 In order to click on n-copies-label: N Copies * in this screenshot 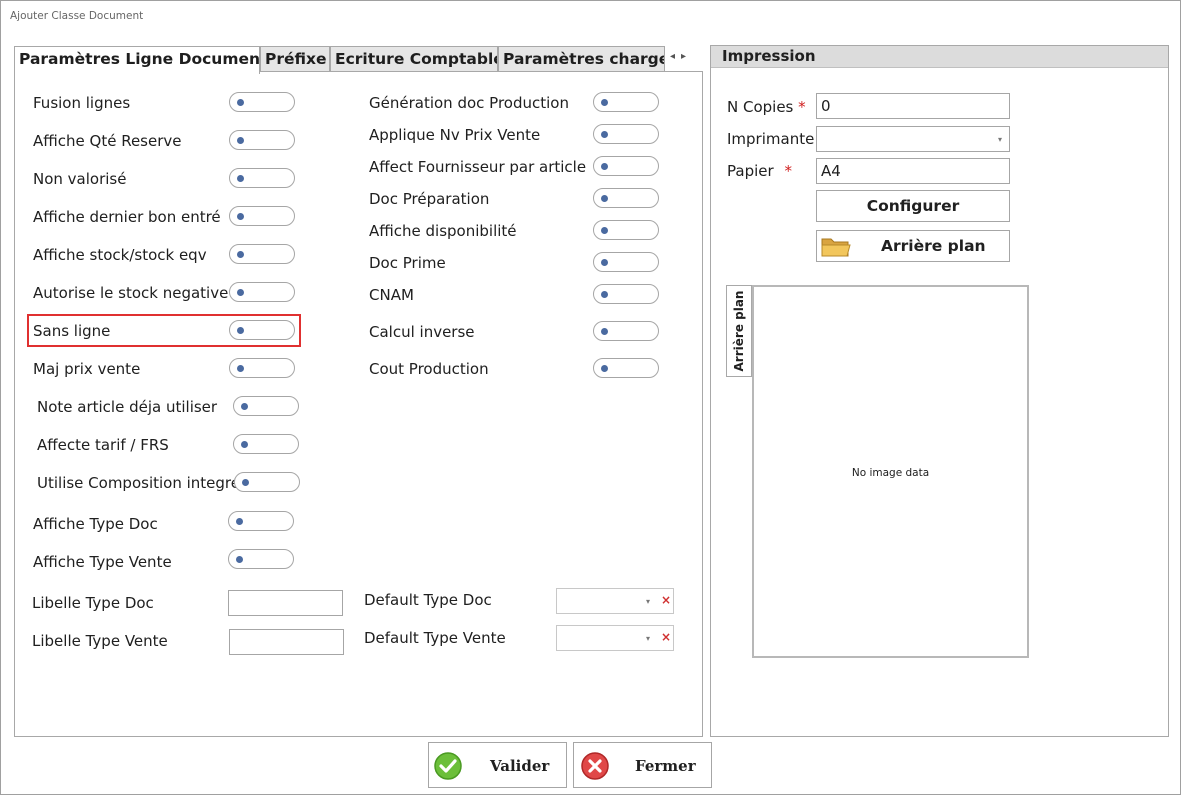, I will do `click(766, 107)`.